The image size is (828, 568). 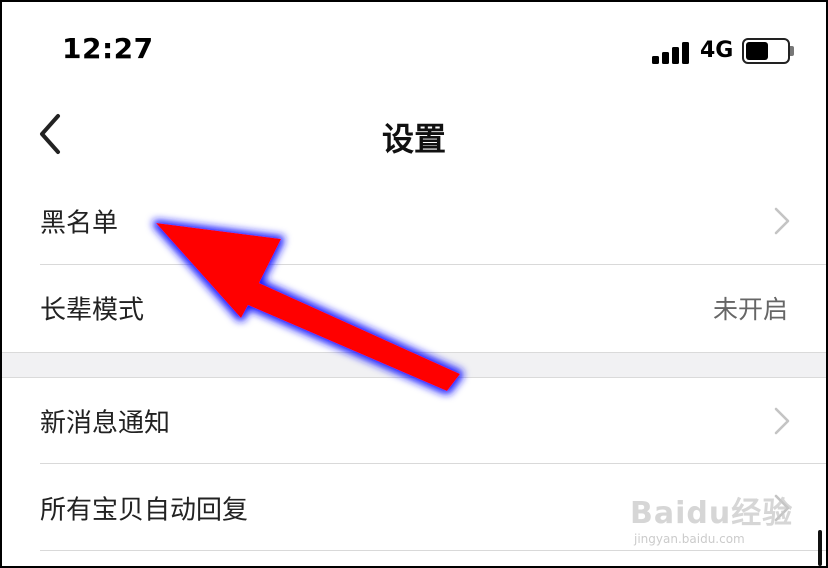 I want to click on watermark-text: Baidu经验, so click(x=712, y=513).